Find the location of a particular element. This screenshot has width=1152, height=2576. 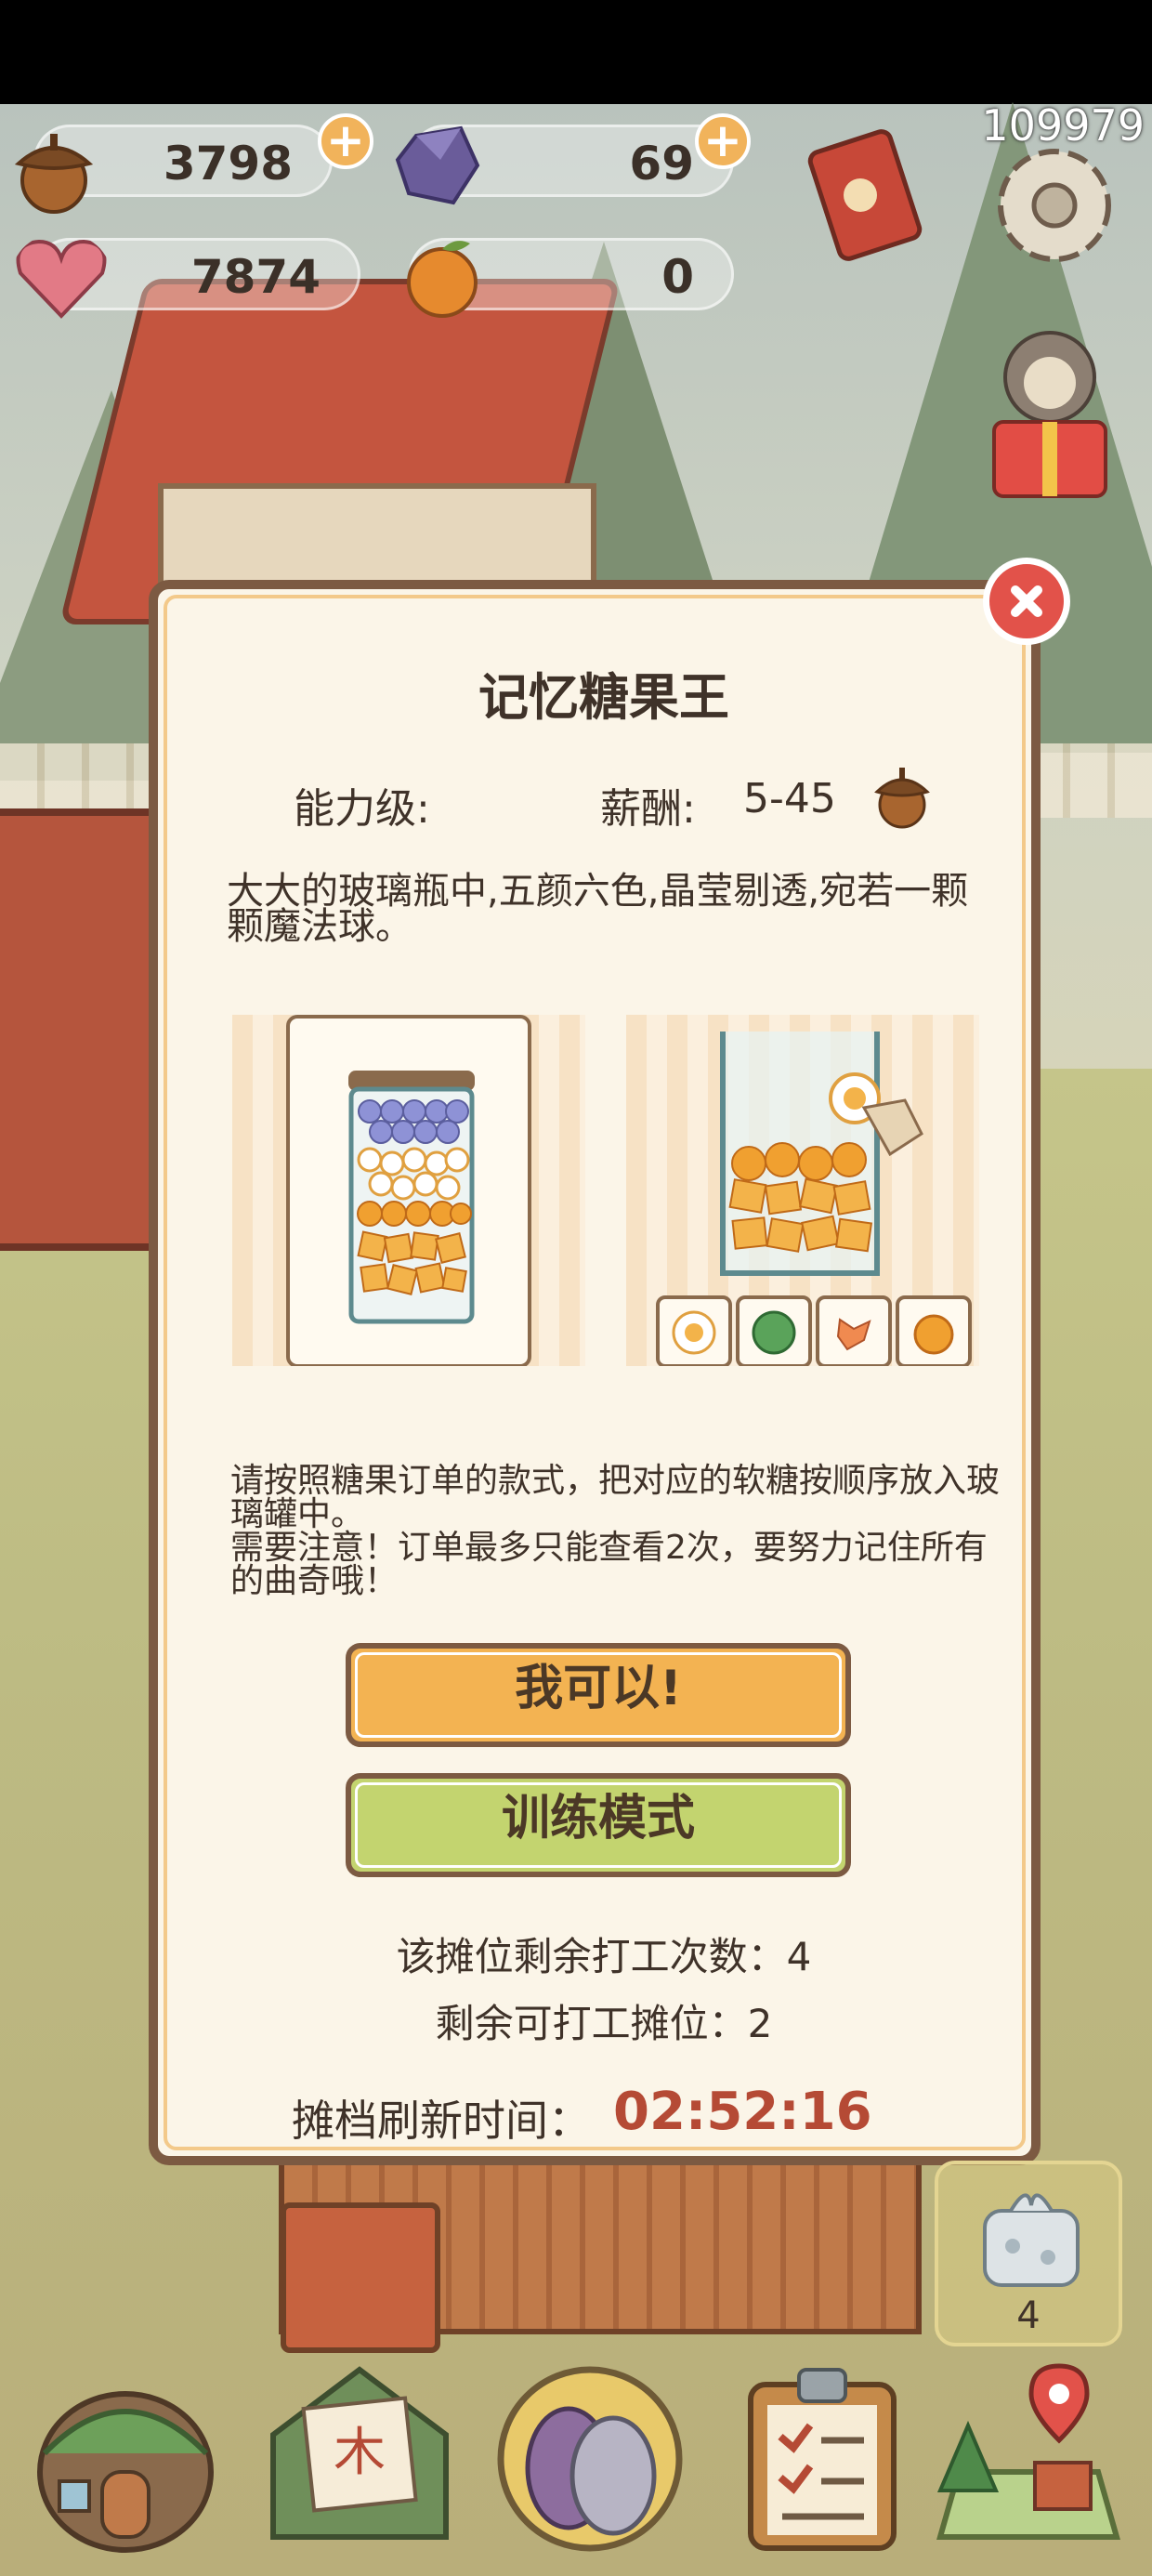

stall-sign is located at coordinates (360, 2277).